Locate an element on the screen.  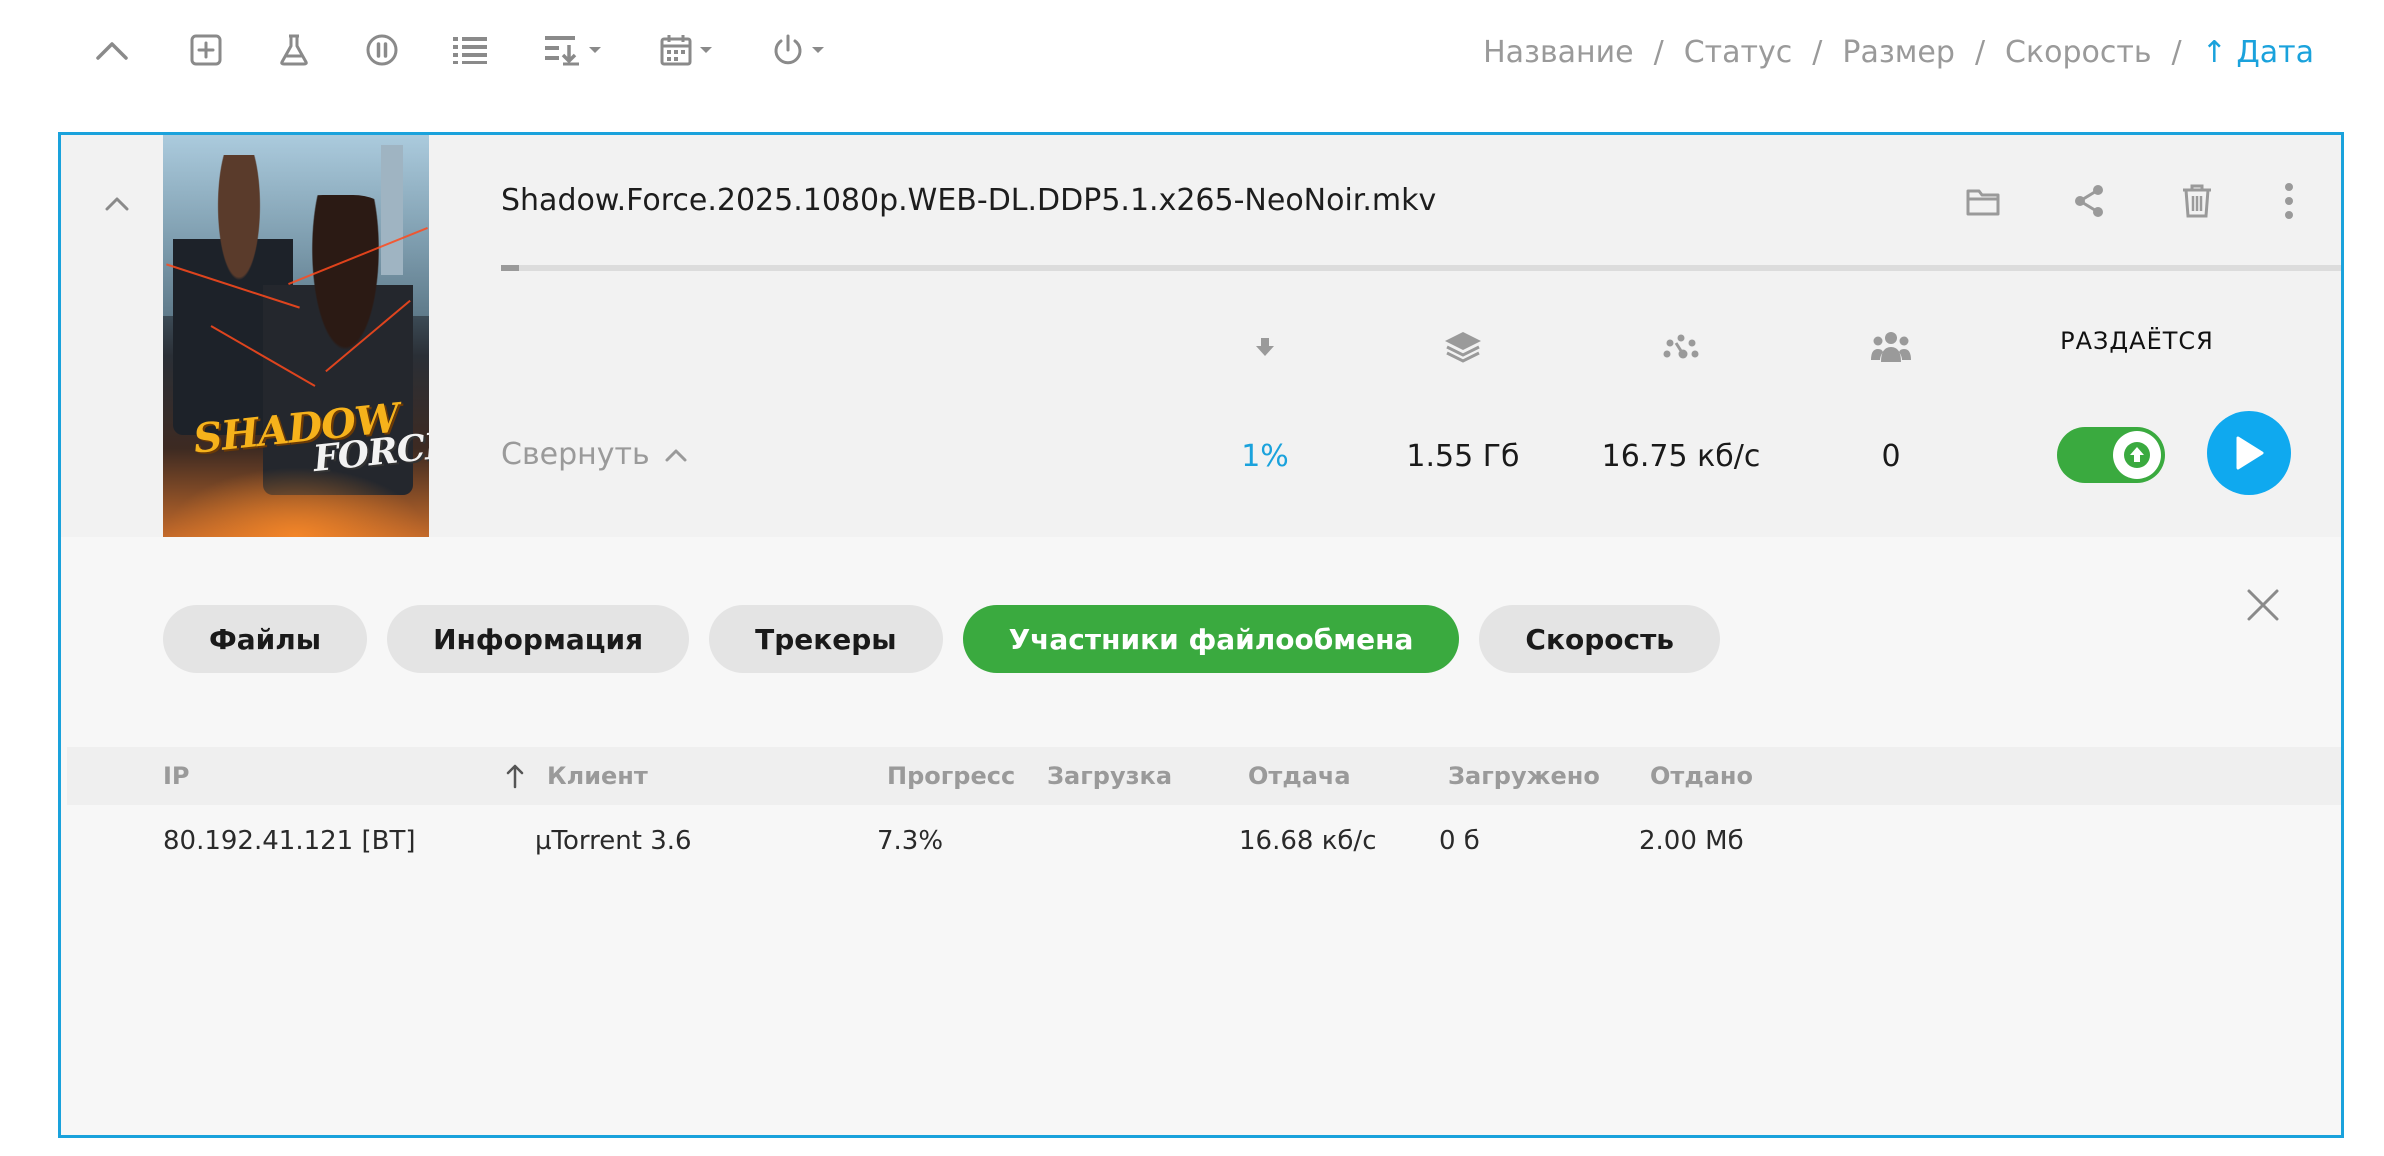
torrent-size: 1.55 Гб is located at coordinates (1463, 456).